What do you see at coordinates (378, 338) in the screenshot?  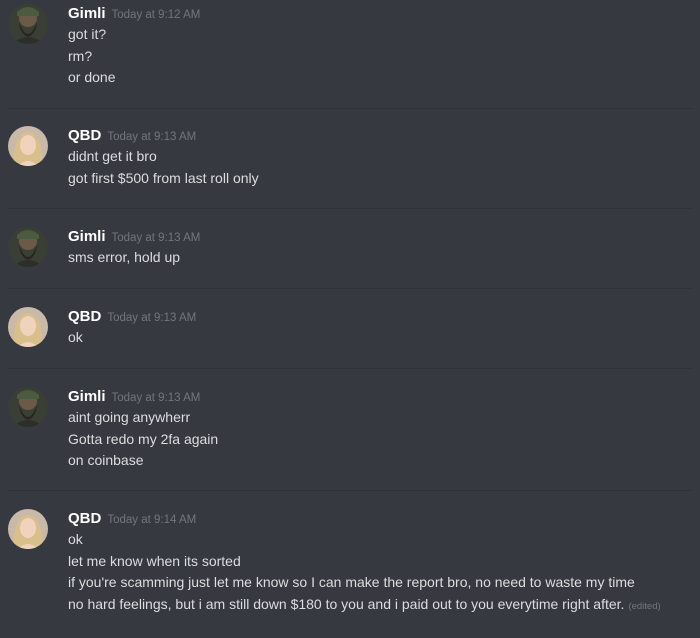 I see `message-body: ok` at bounding box center [378, 338].